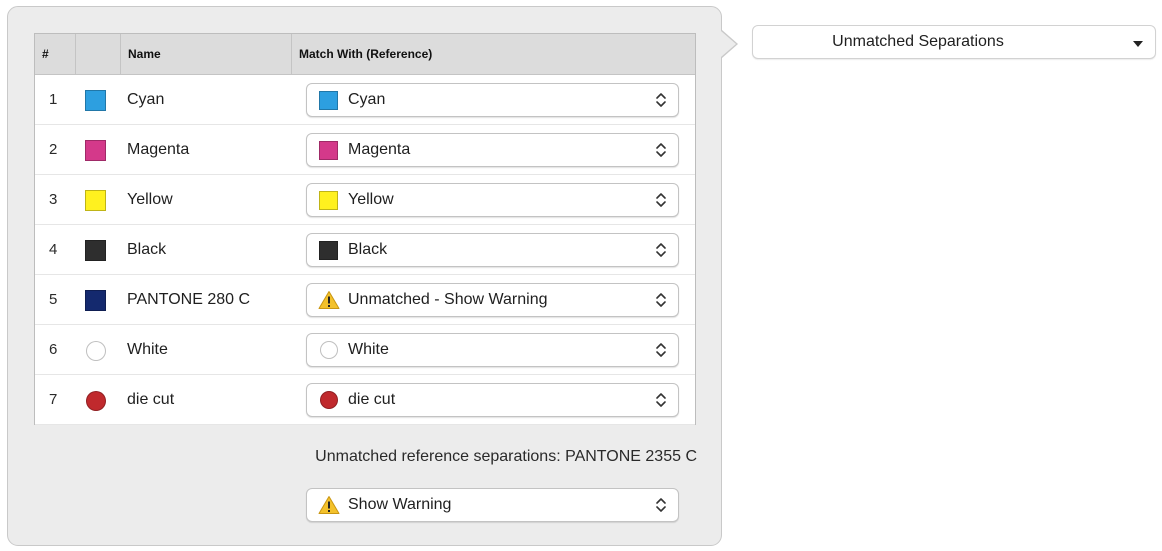  What do you see at coordinates (368, 249) in the screenshot?
I see `match-with-label: Black` at bounding box center [368, 249].